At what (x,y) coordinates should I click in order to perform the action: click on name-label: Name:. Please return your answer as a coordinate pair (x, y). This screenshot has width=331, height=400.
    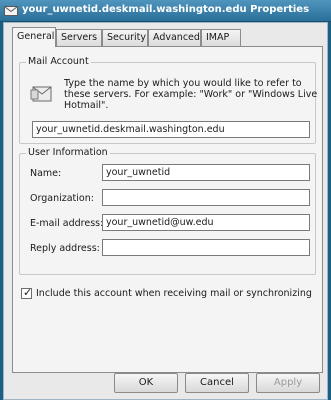
    Looking at the image, I should click on (46, 173).